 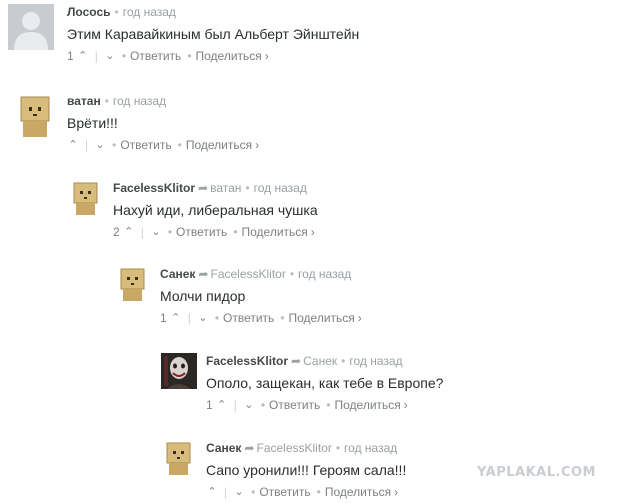 I want to click on comment-text: Ополо, защекан, как тебе в Европе?, so click(x=325, y=383).